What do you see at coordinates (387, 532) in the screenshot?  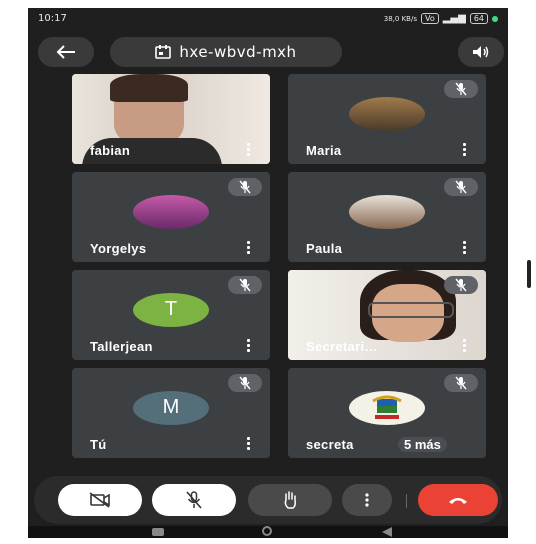 I see `back-nav-icon` at bounding box center [387, 532].